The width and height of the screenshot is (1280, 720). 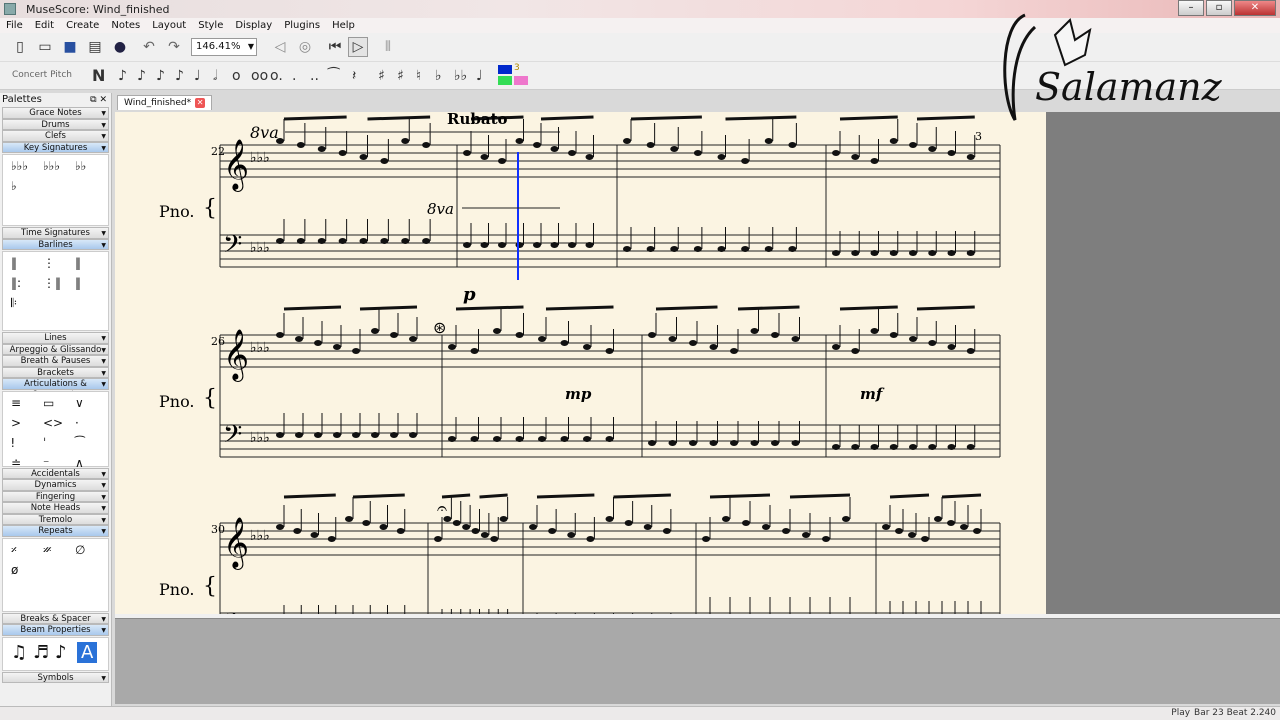 I want to click on palette-arpeggio-glissando: Arpeggio & Glissando ▼, so click(x=55, y=349).